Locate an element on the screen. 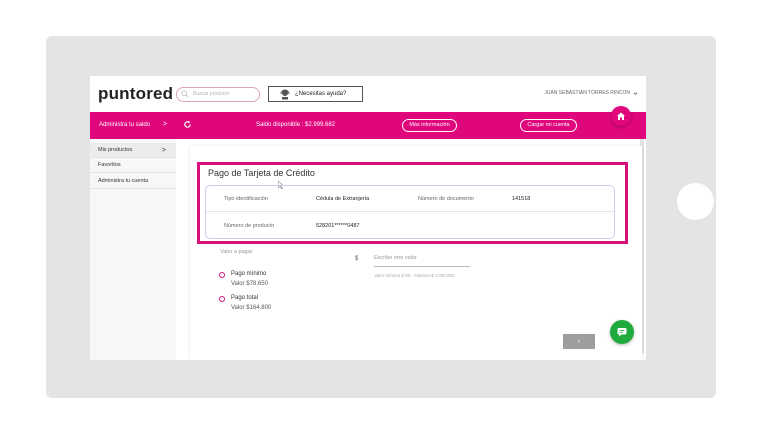  minimum-payment-radio is located at coordinates (222, 275).